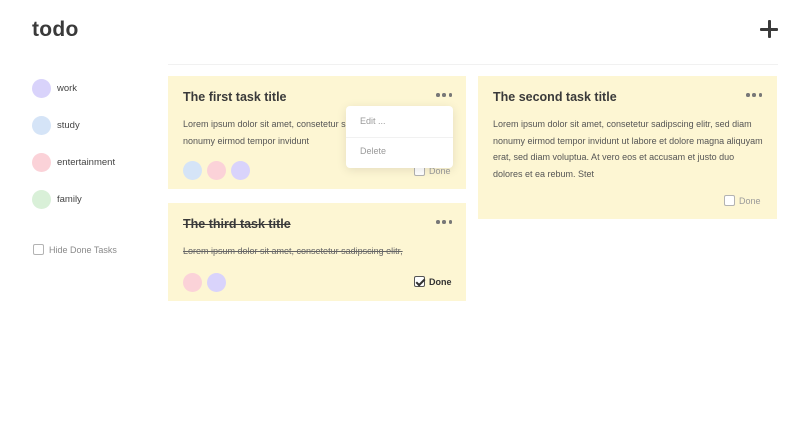  What do you see at coordinates (192, 170) in the screenshot?
I see `tag-study` at bounding box center [192, 170].